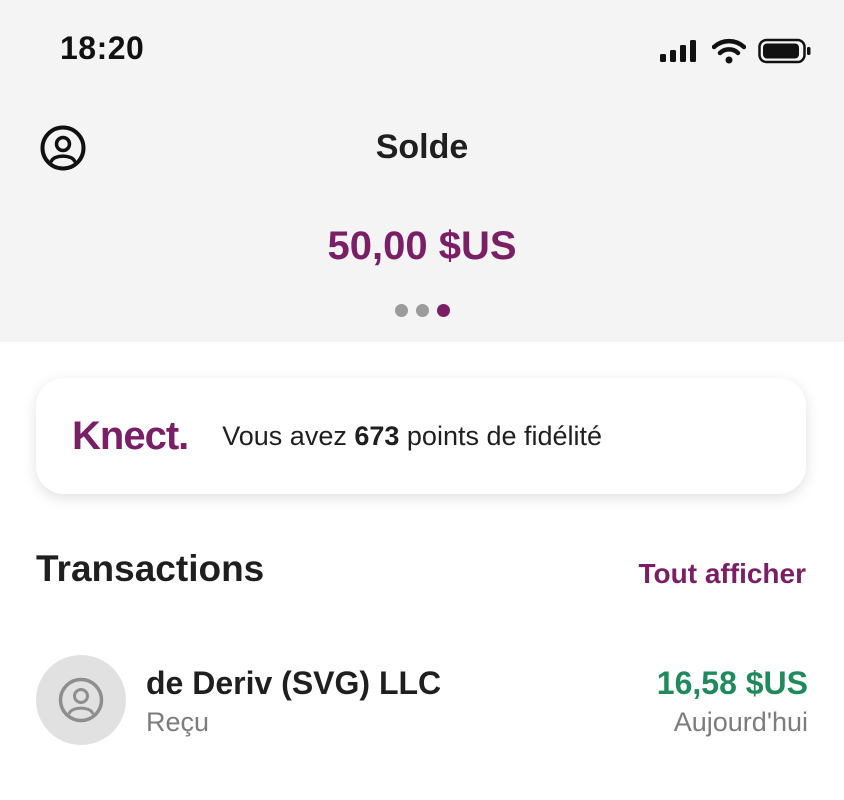 This screenshot has height=800, width=844. What do you see at coordinates (178, 722) in the screenshot?
I see `transaction-type: Reçu` at bounding box center [178, 722].